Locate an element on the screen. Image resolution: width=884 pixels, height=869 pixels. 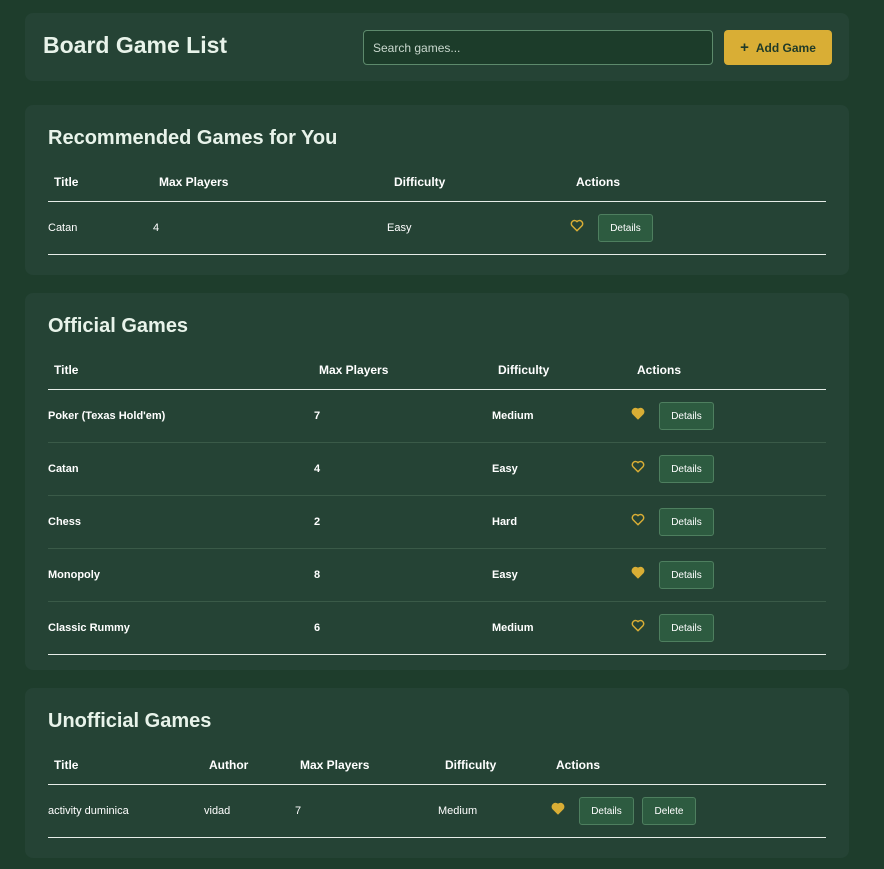
app-title: Board Game List is located at coordinates (135, 45).